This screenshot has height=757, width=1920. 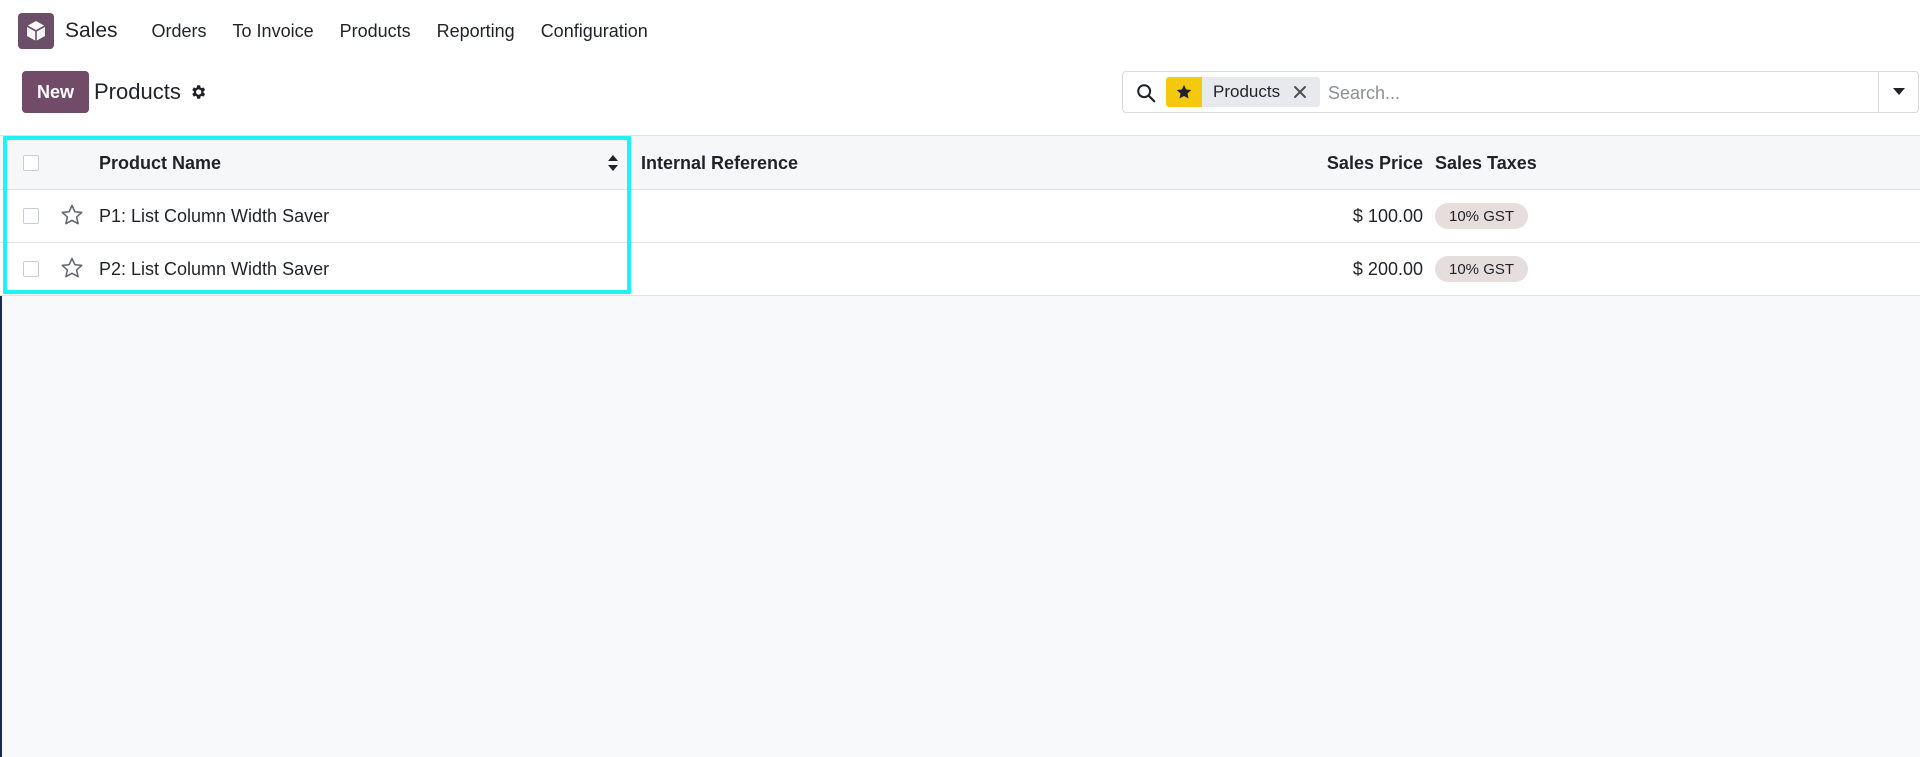 I want to click on product-name: P2: List Column Width Saver, so click(x=214, y=269).